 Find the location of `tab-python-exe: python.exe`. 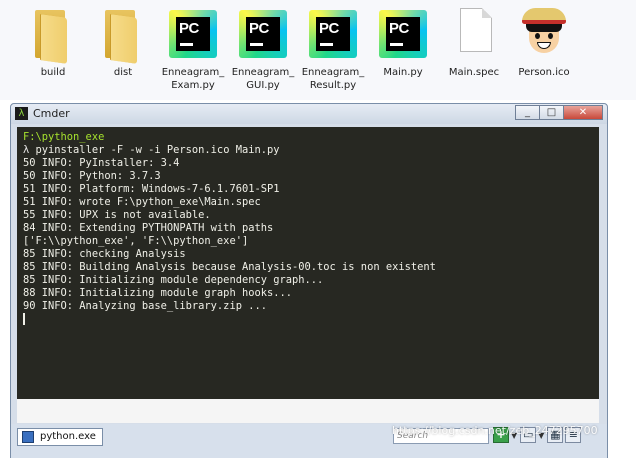

tab-python-exe: python.exe is located at coordinates (60, 437).